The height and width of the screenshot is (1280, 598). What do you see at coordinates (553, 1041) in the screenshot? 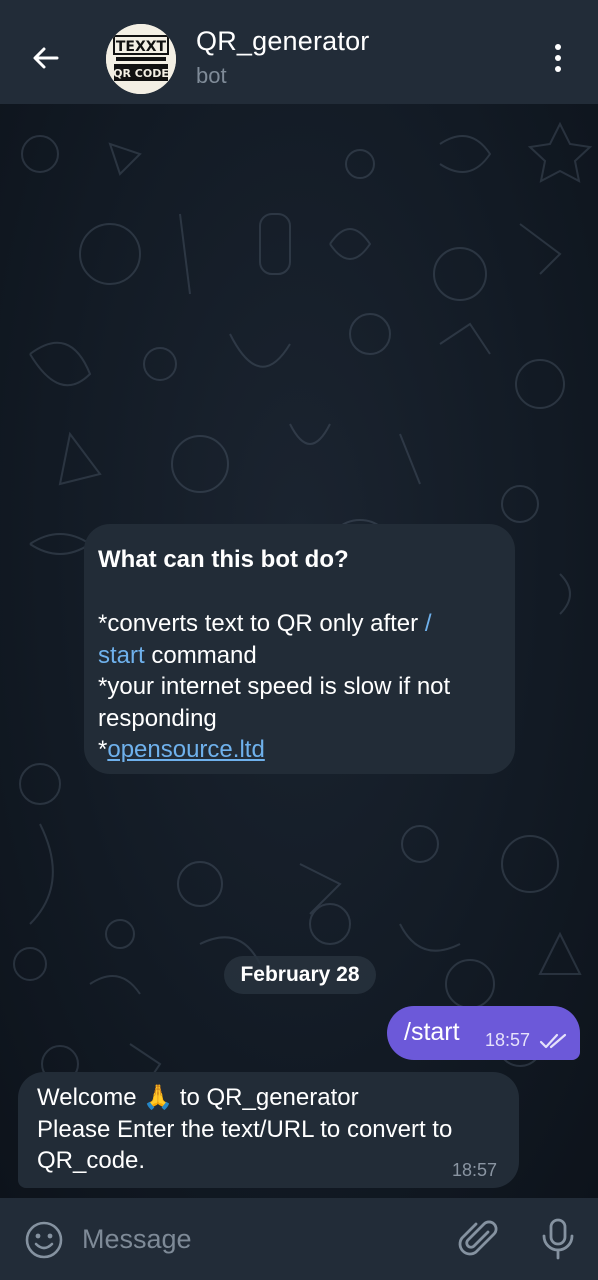
I see `double-check-icon` at bounding box center [553, 1041].